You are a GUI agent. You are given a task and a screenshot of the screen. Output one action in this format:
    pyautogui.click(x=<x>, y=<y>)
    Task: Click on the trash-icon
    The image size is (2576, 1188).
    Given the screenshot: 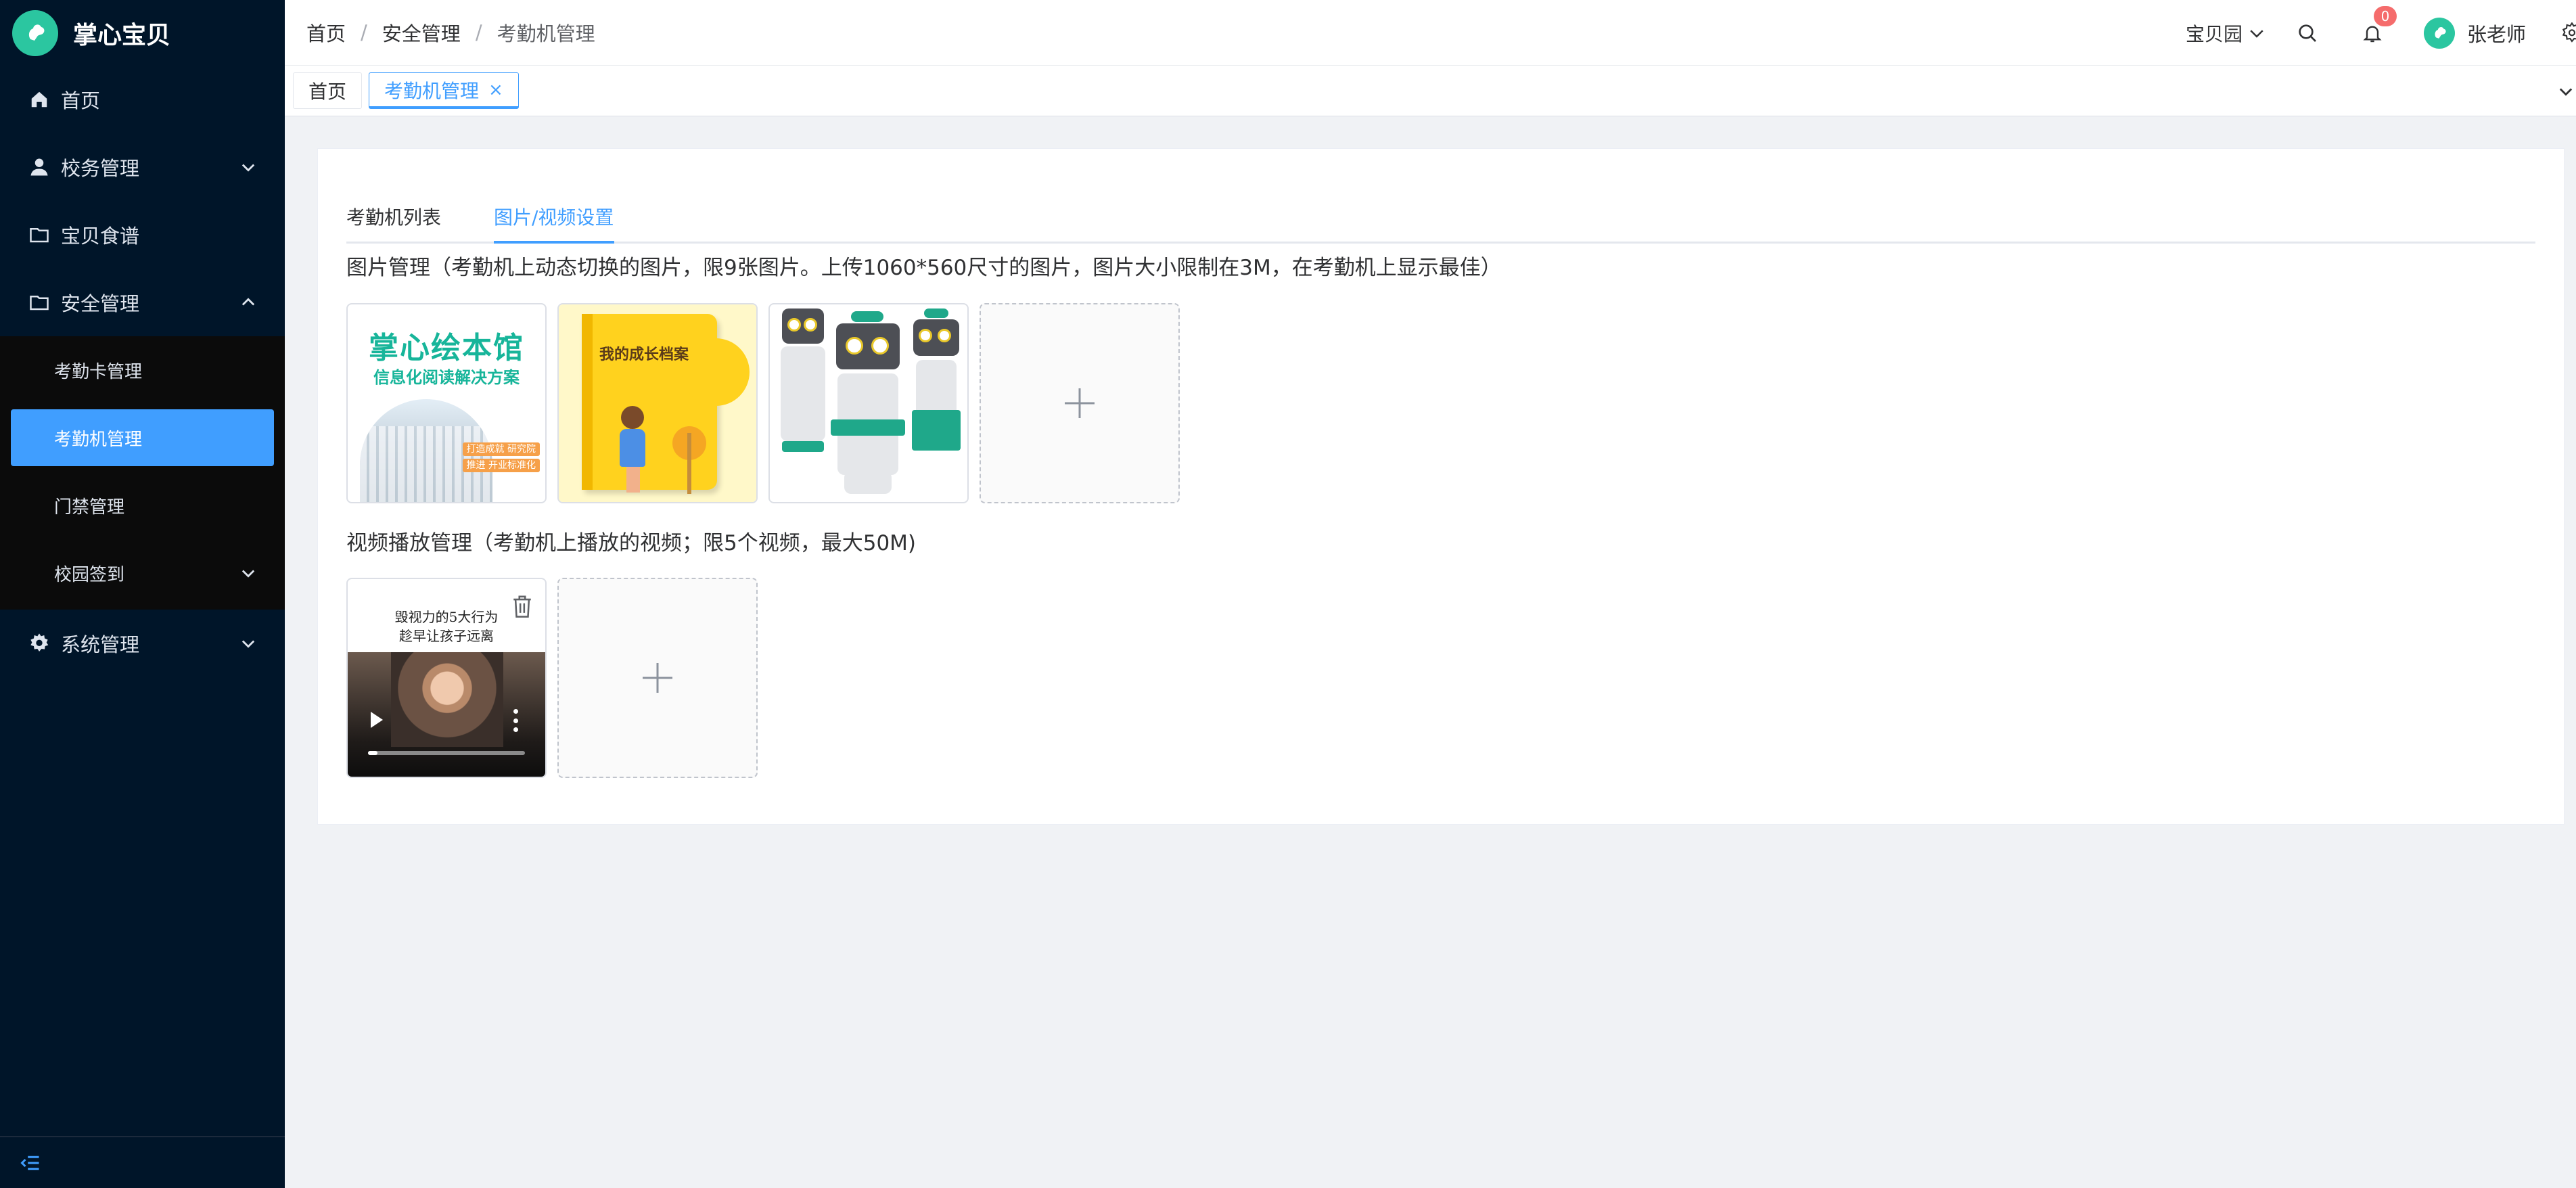 What is the action you would take?
    pyautogui.click(x=522, y=606)
    